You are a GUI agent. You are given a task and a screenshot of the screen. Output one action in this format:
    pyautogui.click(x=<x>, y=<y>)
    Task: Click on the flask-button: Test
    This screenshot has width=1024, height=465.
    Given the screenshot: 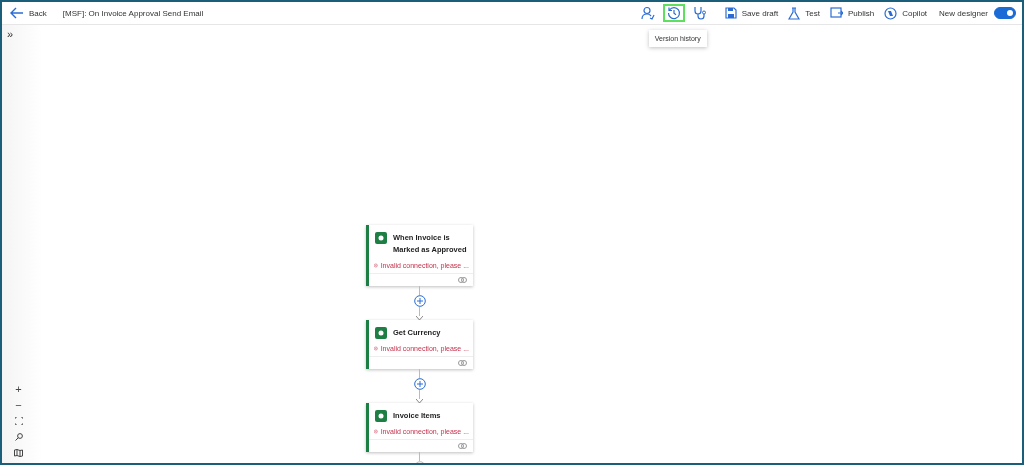 What is the action you would take?
    pyautogui.click(x=804, y=13)
    